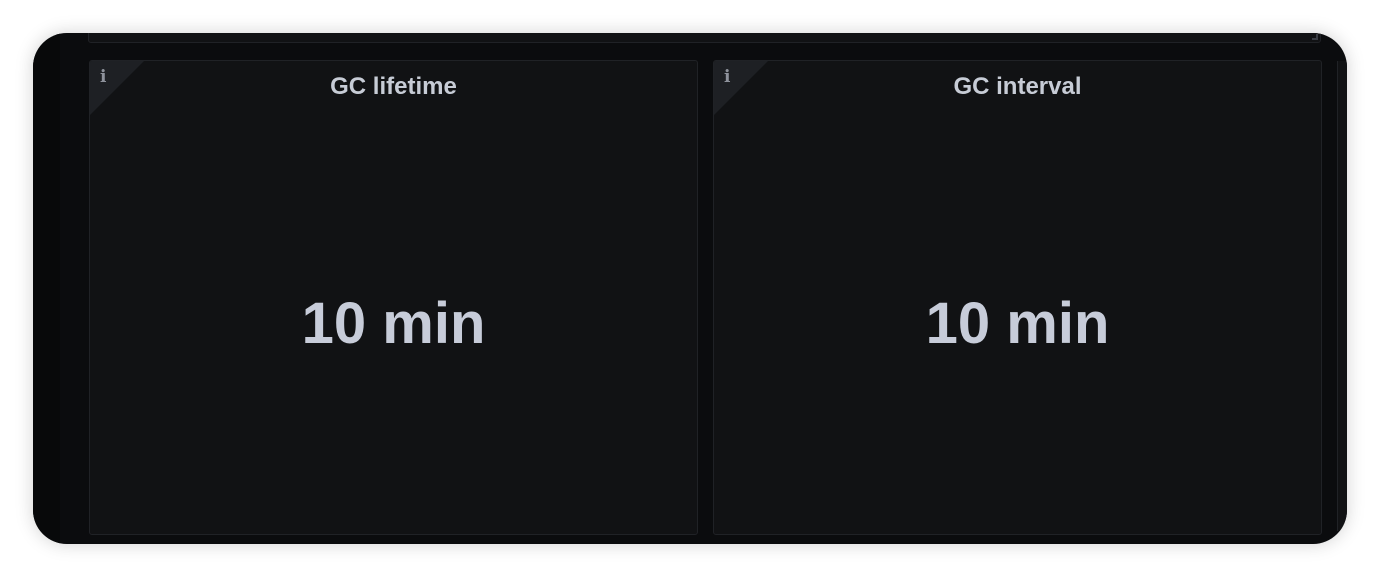 This screenshot has width=1380, height=576. I want to click on next-panel-edge, so click(1342, 296).